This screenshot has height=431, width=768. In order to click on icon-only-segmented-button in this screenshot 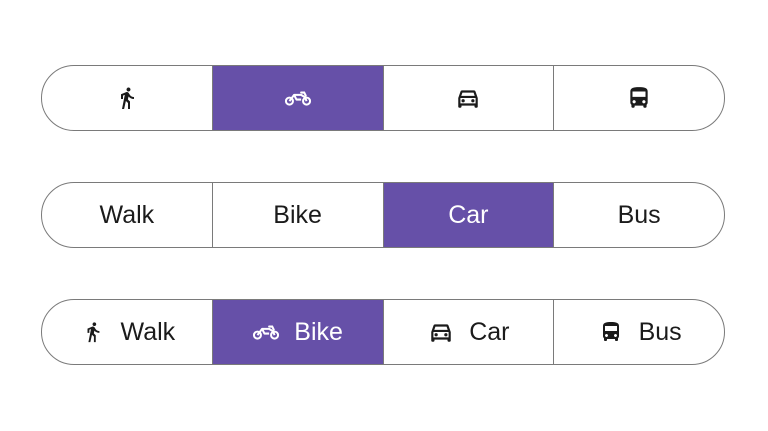, I will do `click(383, 98)`.